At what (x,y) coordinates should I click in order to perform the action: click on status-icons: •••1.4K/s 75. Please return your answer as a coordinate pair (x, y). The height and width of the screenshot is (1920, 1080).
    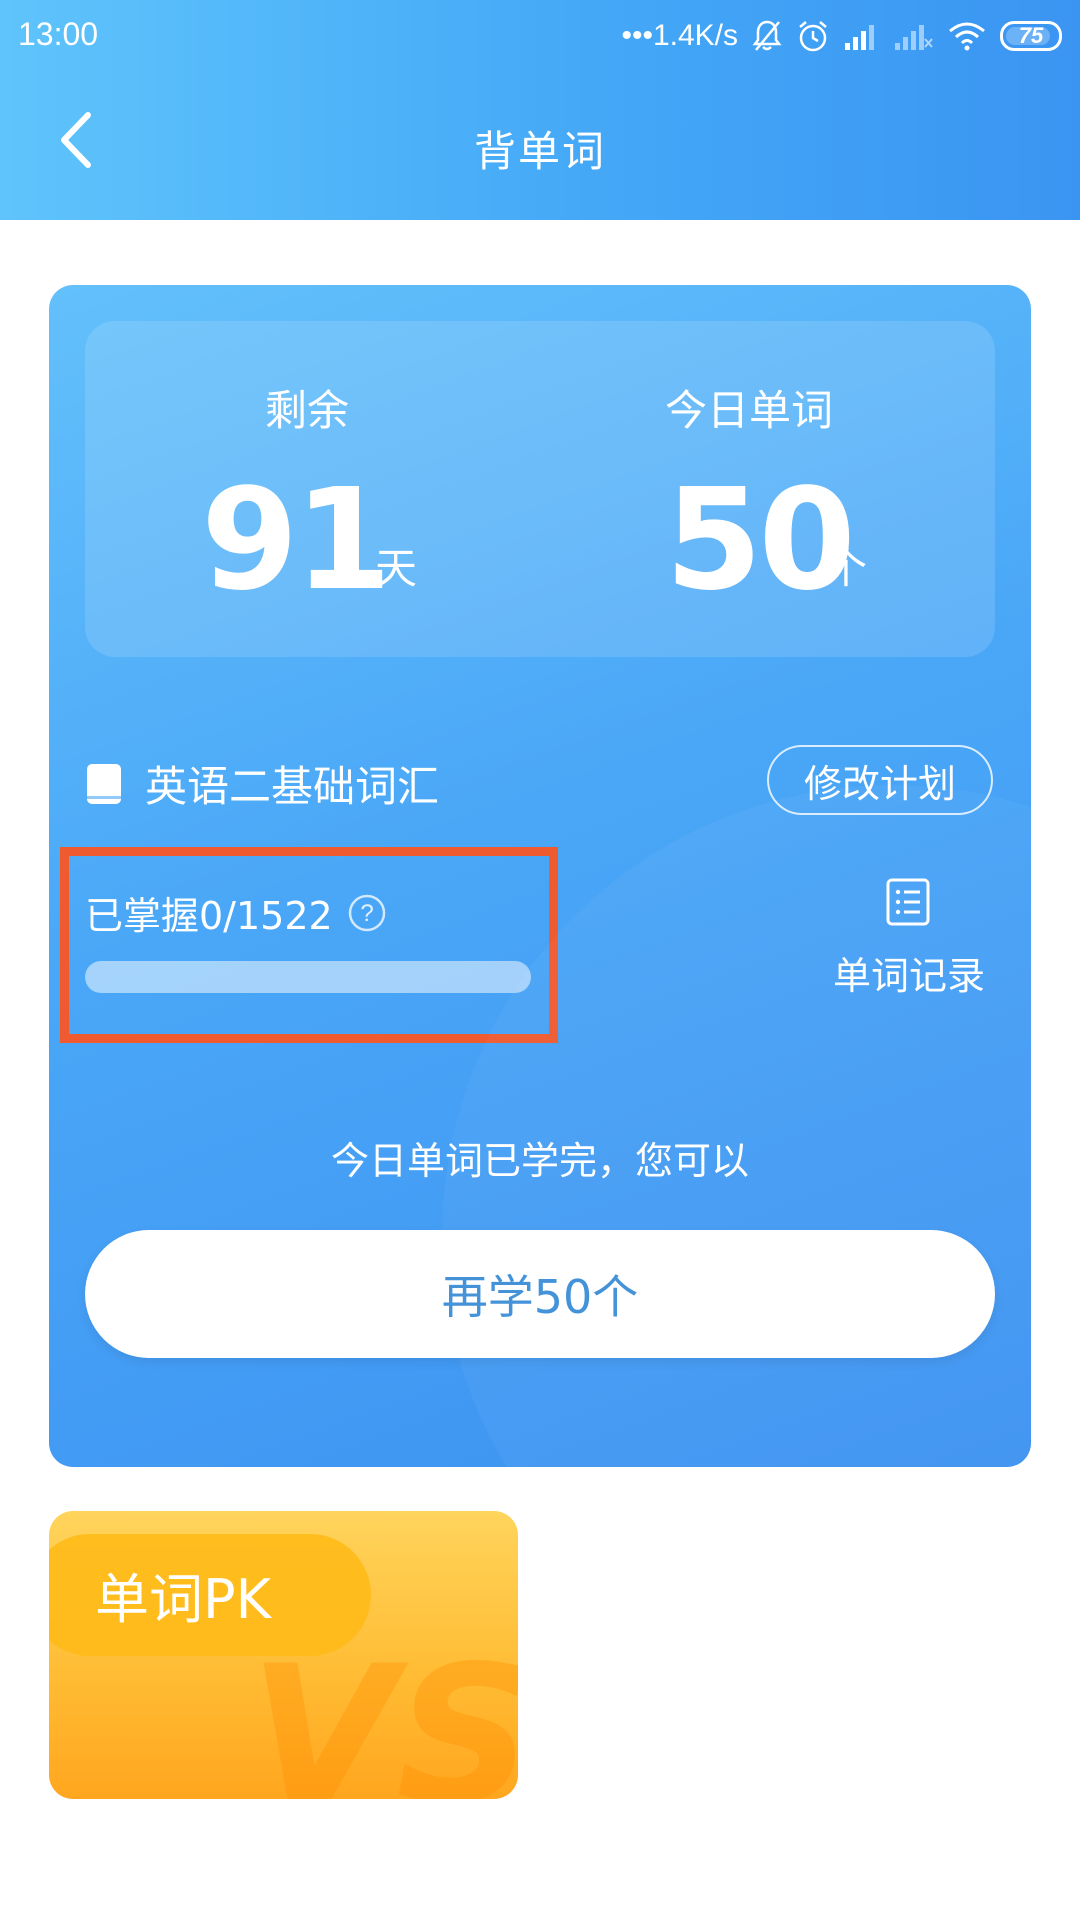
    Looking at the image, I should click on (841, 36).